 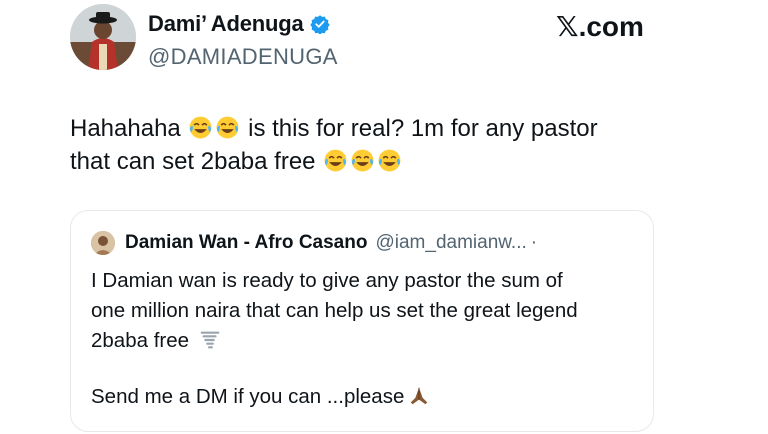 I want to click on author-handle: @DAMIADENUGA, so click(x=243, y=57).